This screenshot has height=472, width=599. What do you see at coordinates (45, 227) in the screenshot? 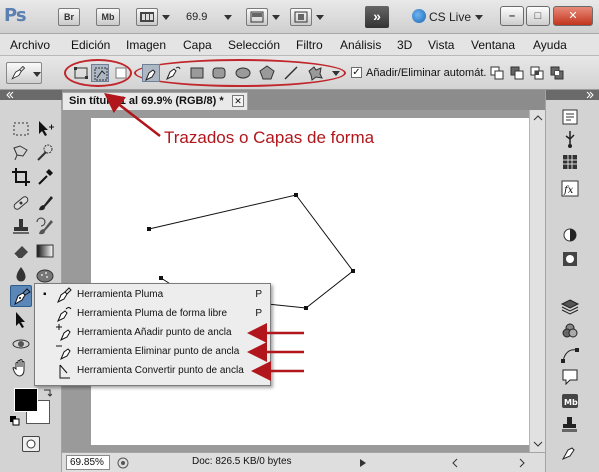
I see `tool-history-brush` at bounding box center [45, 227].